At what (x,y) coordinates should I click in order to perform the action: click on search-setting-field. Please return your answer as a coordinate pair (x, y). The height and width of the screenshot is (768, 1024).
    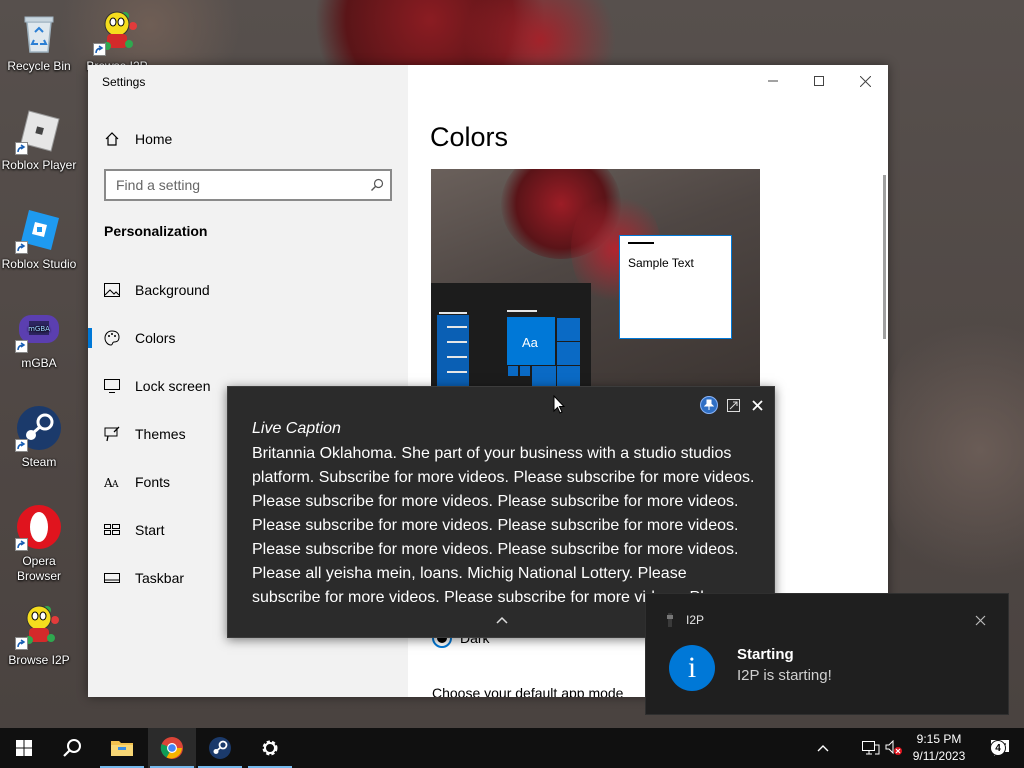
    Looking at the image, I should click on (248, 185).